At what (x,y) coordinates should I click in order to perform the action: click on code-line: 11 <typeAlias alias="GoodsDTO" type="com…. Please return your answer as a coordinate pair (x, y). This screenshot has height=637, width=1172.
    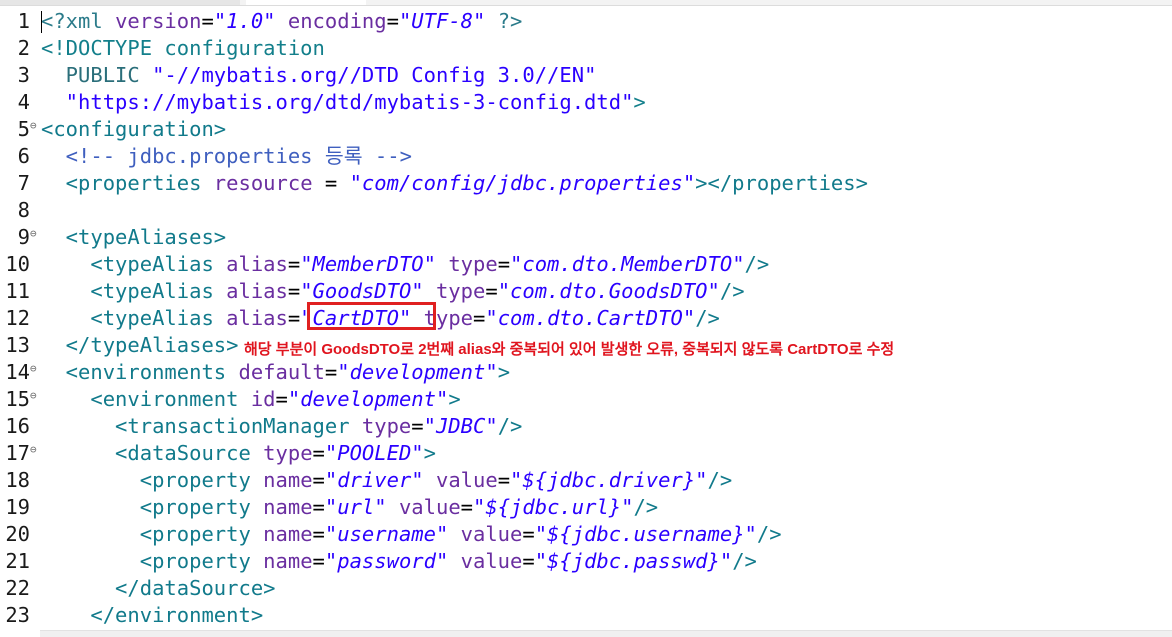
    Looking at the image, I should click on (586, 291).